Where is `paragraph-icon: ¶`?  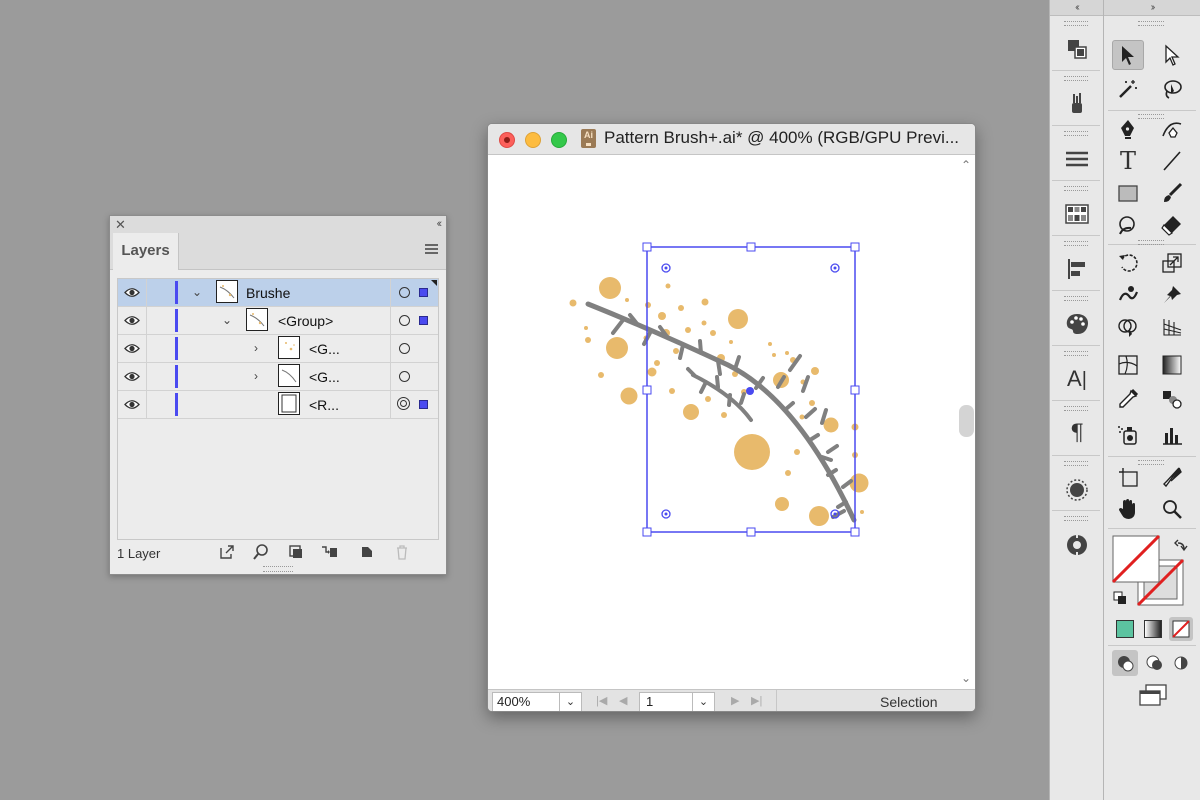 paragraph-icon: ¶ is located at coordinates (1077, 434).